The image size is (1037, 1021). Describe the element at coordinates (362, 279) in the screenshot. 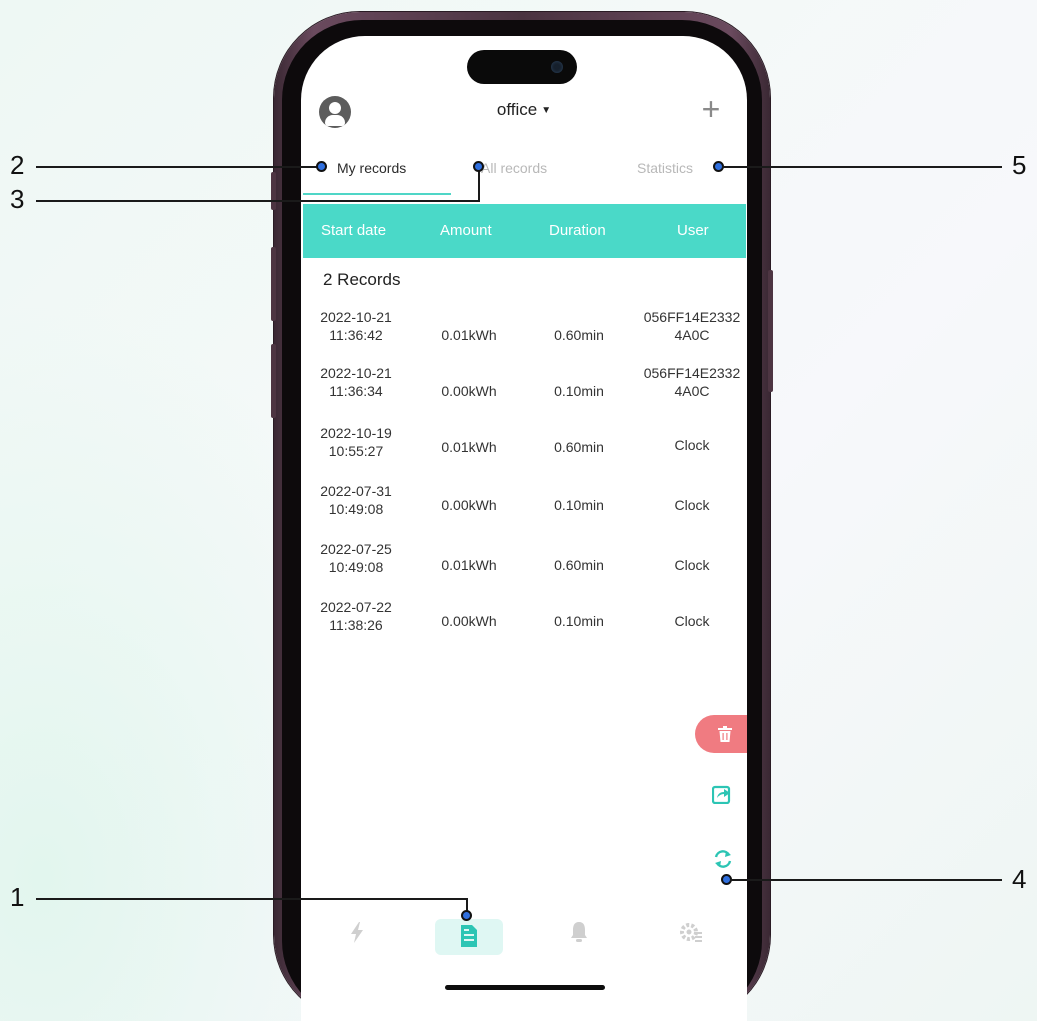

I see `records-count: 2 Records` at that location.